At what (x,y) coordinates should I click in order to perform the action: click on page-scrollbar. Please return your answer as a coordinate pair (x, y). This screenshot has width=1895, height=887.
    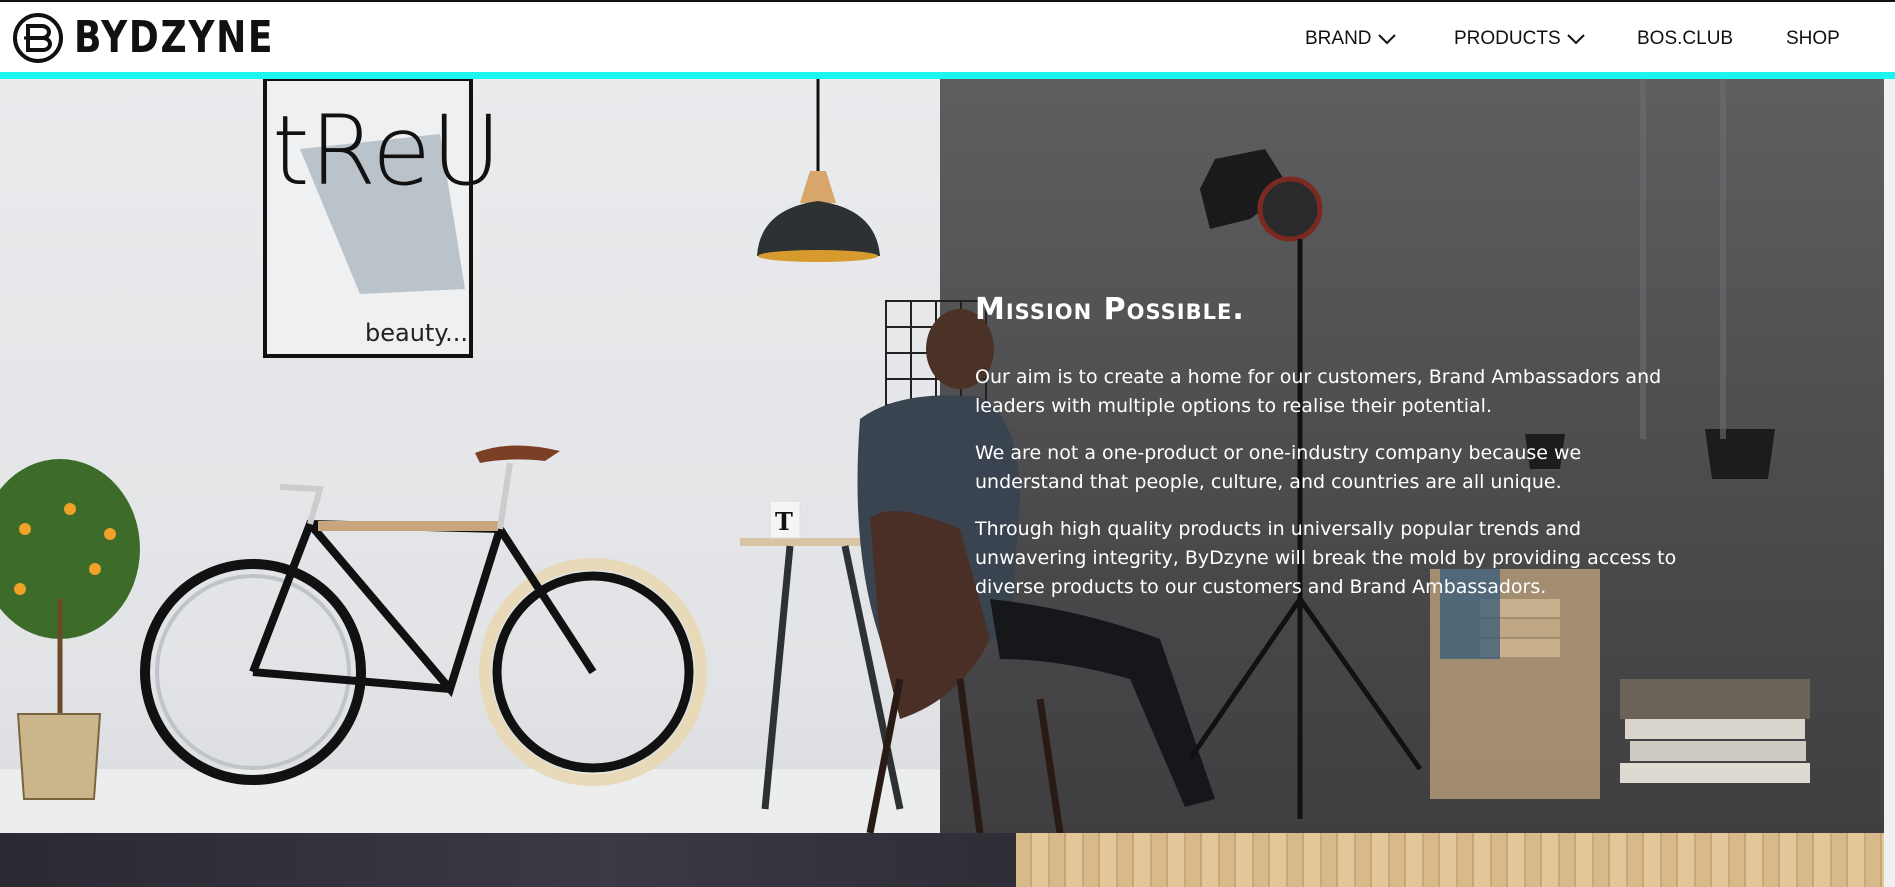
    Looking at the image, I should click on (1889, 483).